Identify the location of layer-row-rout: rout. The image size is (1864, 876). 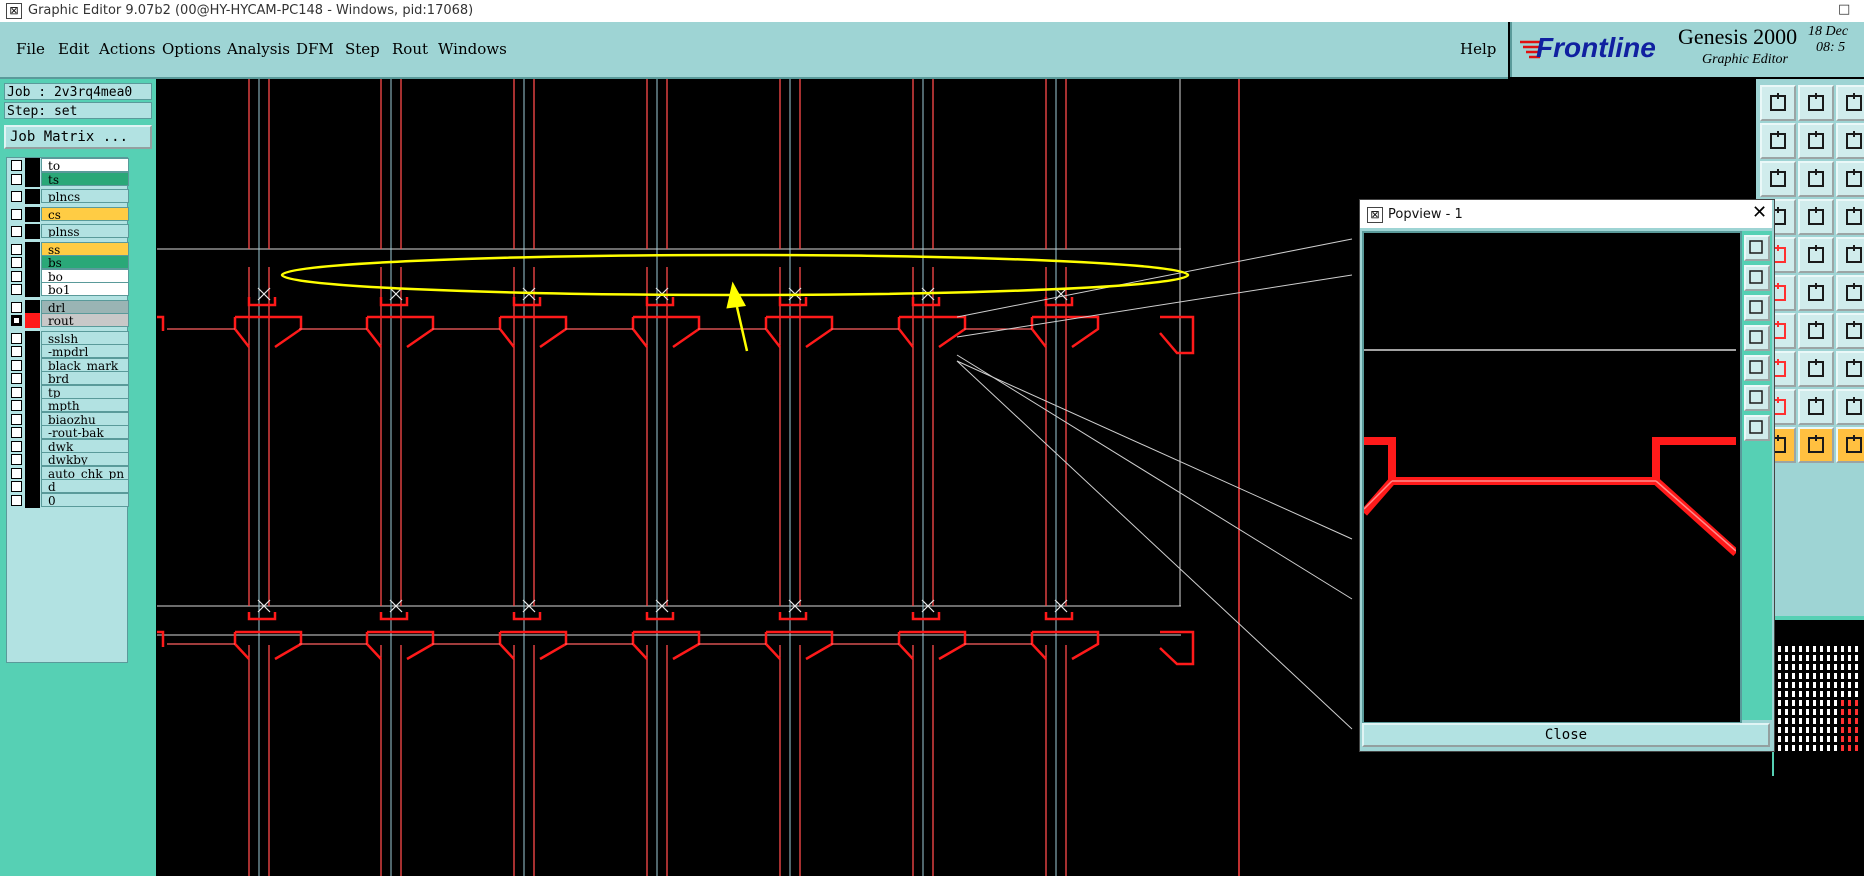
(68, 320).